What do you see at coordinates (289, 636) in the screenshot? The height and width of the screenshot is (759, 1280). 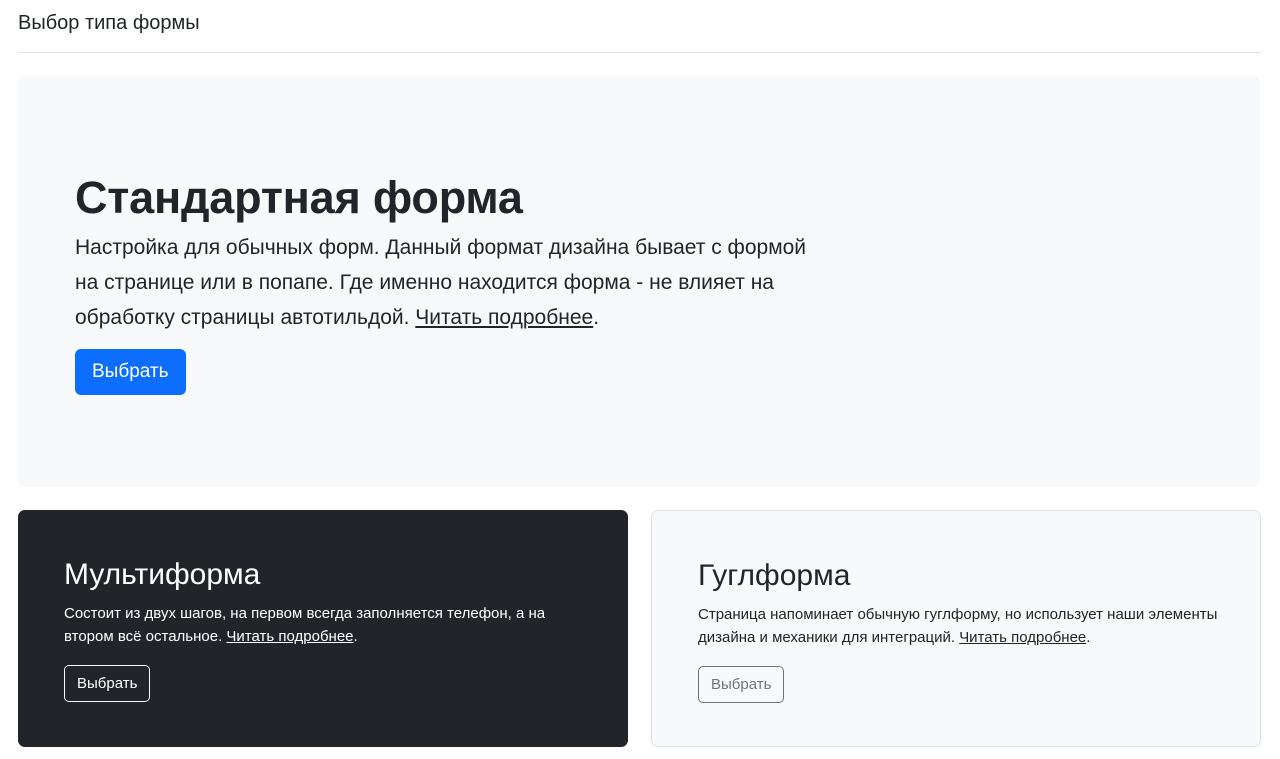 I see `multiform-read-more-link: Читать подробнее` at bounding box center [289, 636].